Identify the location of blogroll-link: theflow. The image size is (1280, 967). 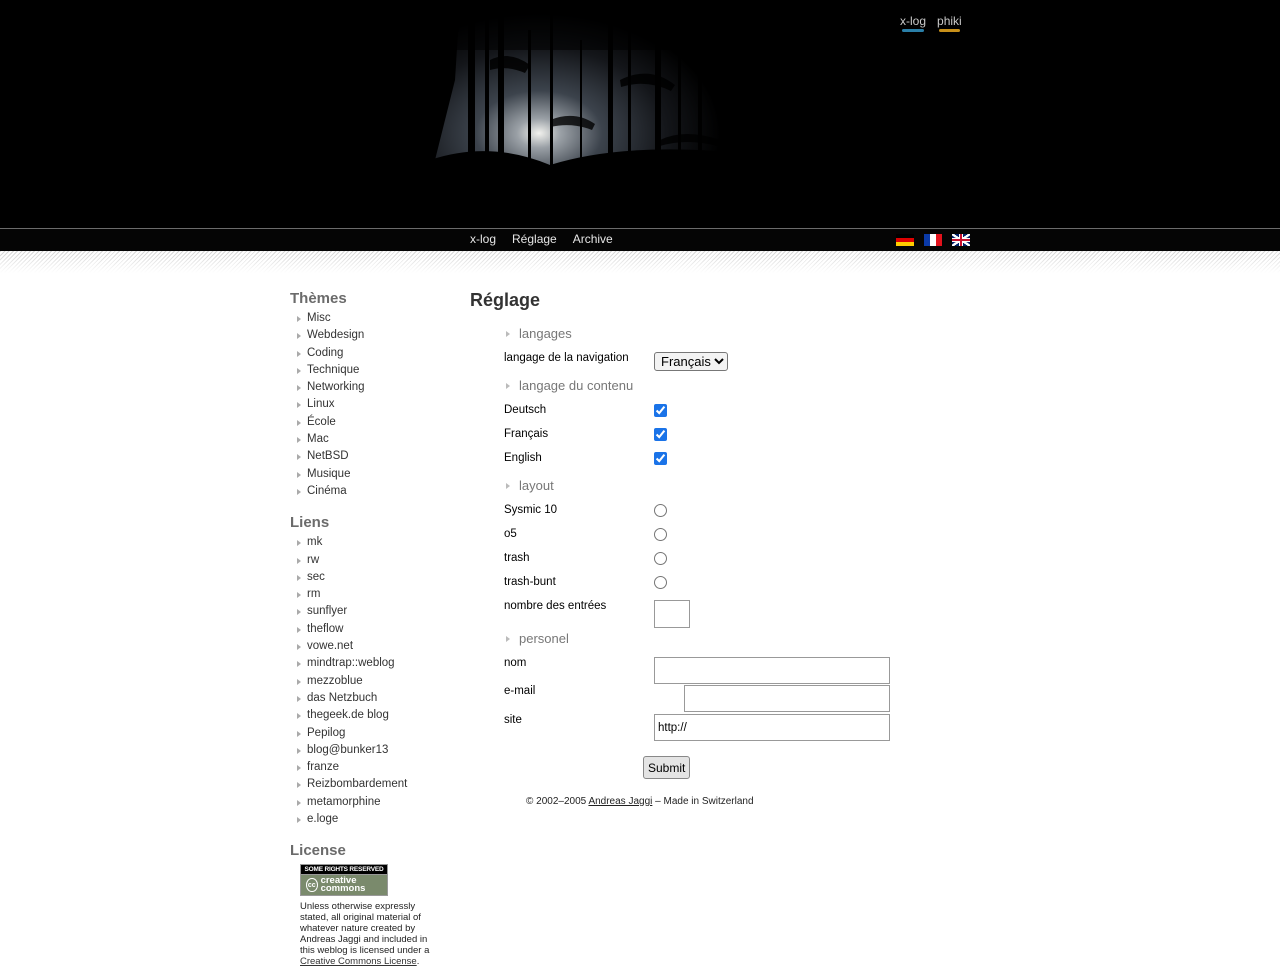
(325, 629).